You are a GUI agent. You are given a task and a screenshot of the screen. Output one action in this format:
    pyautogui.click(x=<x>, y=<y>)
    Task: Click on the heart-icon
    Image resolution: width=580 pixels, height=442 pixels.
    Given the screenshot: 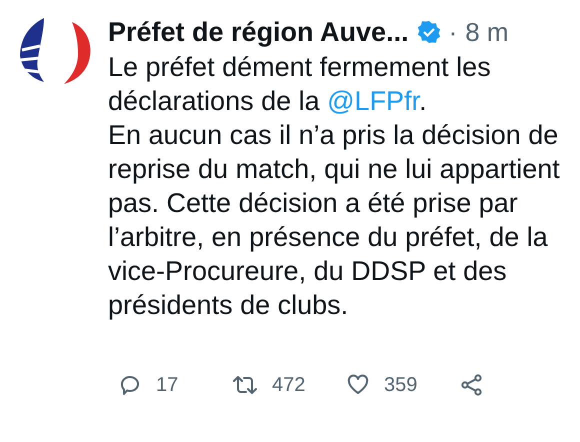 What is the action you would take?
    pyautogui.click(x=358, y=385)
    